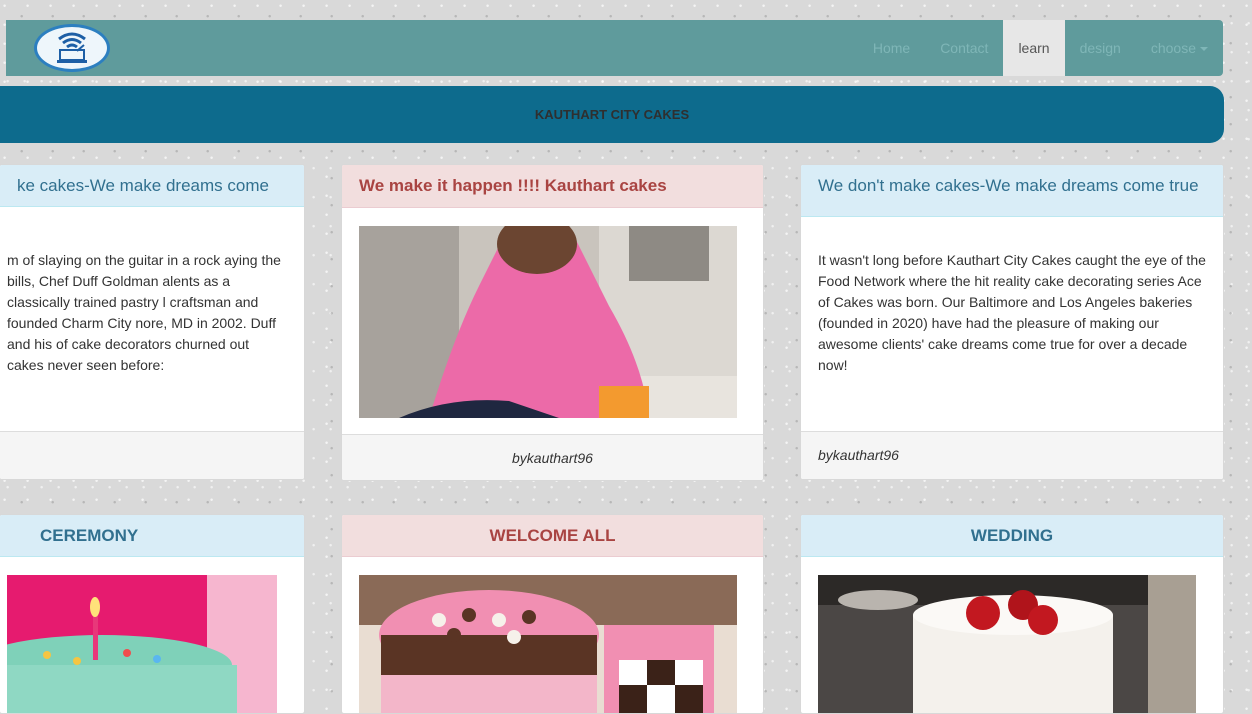  What do you see at coordinates (1173, 48) in the screenshot?
I see `nav-choose-label: choose` at bounding box center [1173, 48].